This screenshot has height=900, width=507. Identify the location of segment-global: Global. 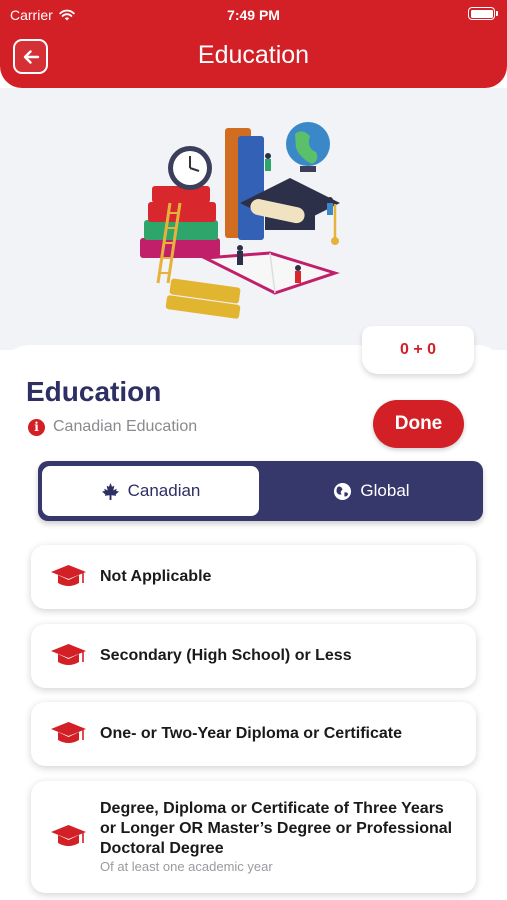
(371, 491).